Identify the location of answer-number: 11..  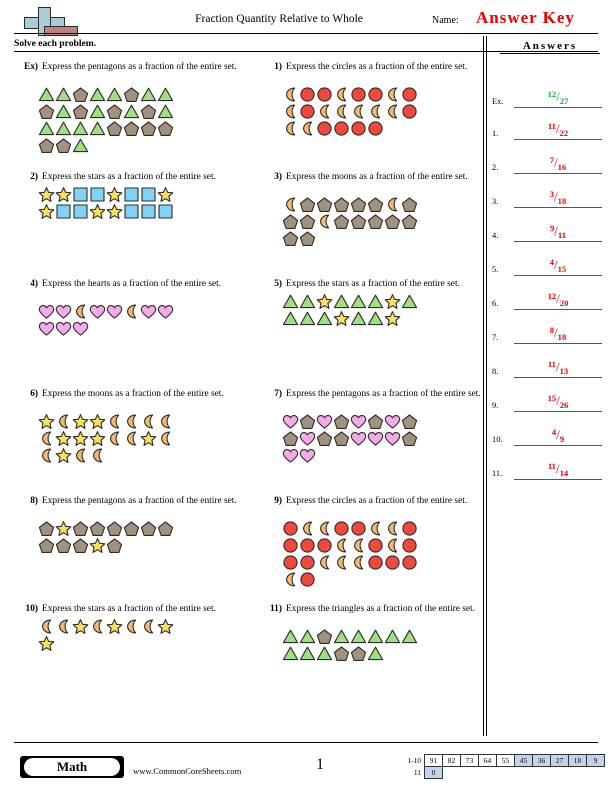
(497, 473).